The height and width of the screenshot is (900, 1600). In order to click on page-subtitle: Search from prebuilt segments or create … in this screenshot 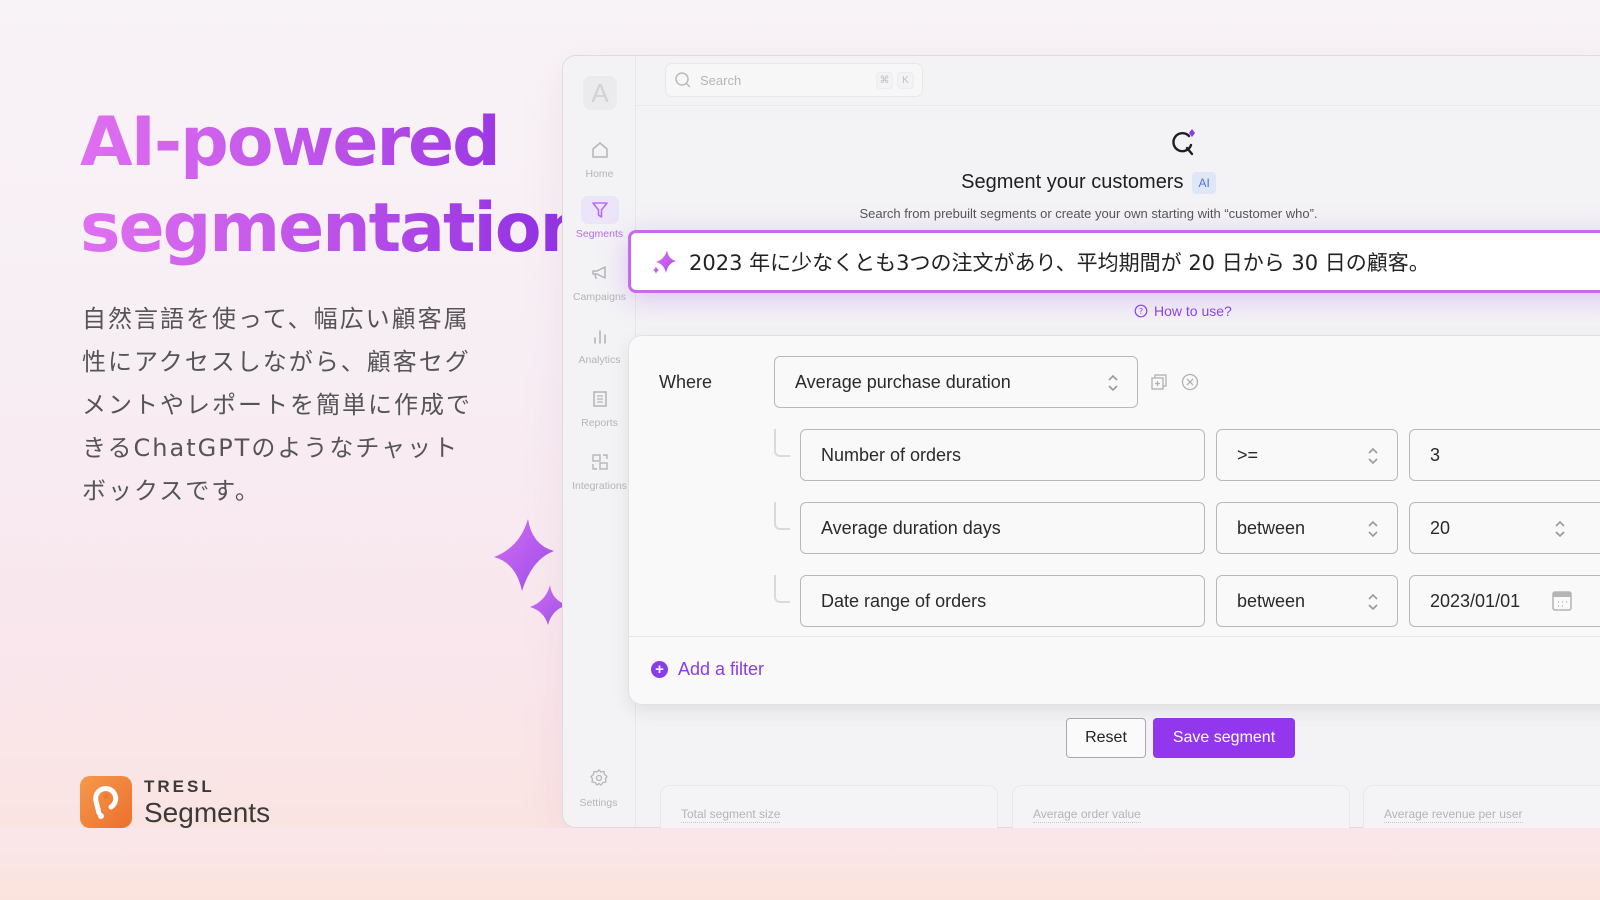, I will do `click(1088, 213)`.